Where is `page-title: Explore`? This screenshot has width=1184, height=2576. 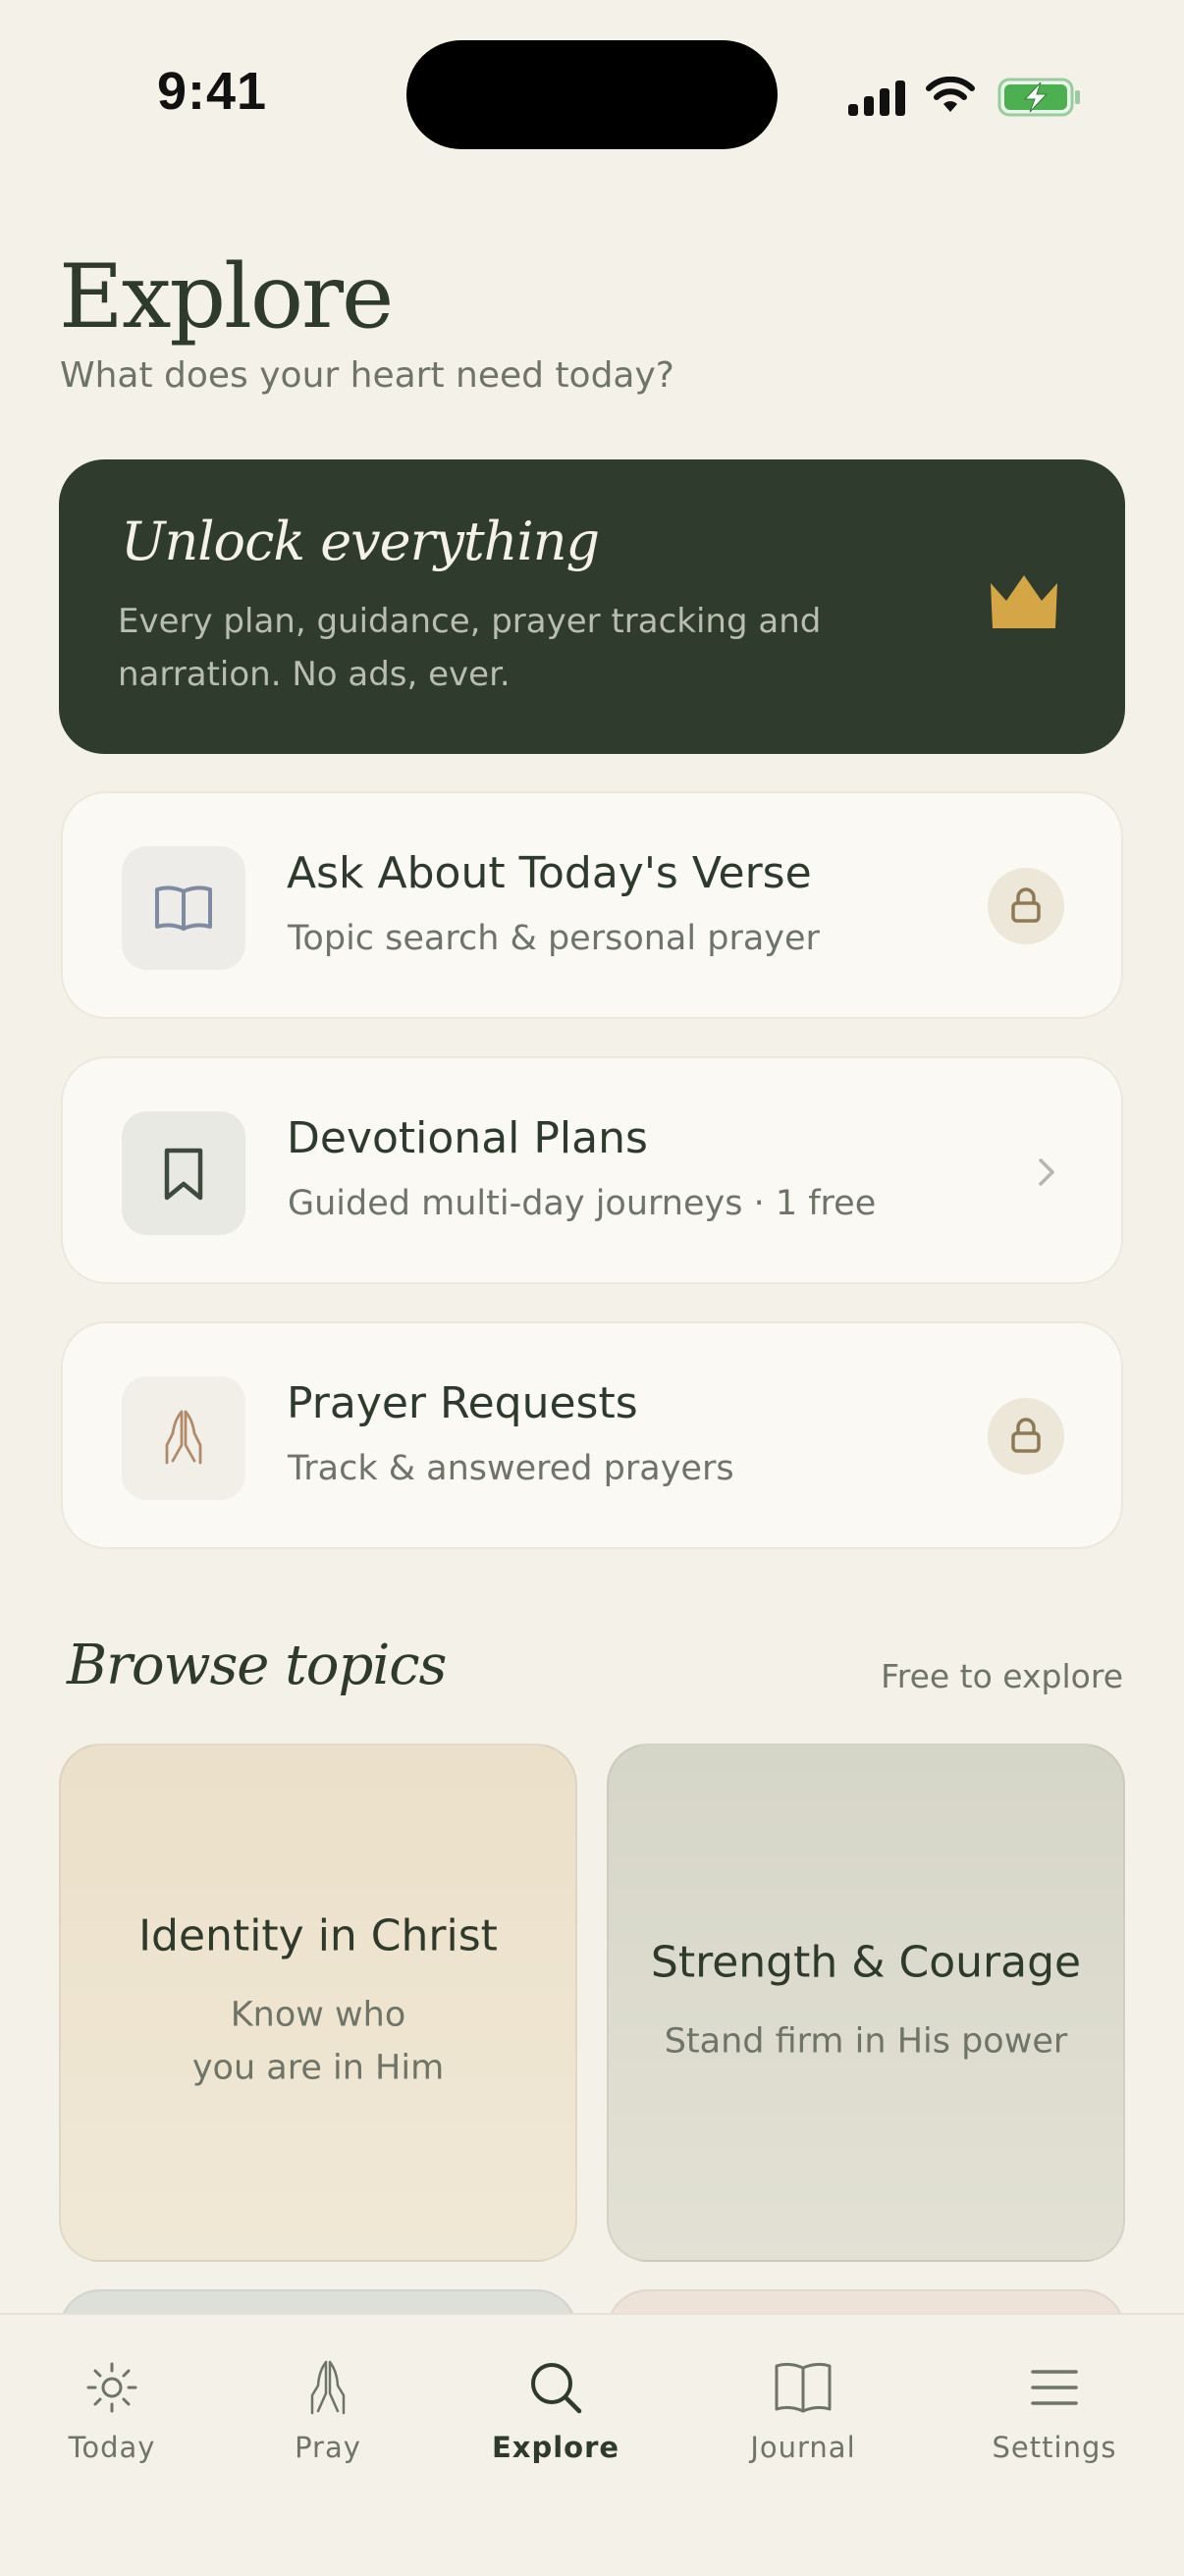 page-title: Explore is located at coordinates (226, 297).